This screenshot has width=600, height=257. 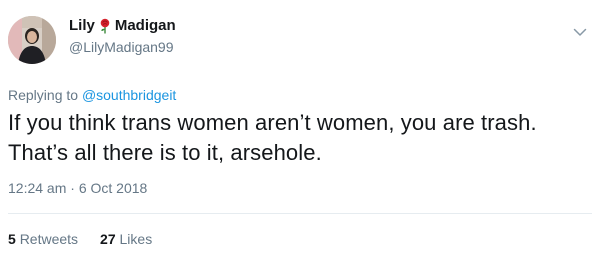 I want to click on likes-stat: 27 Likes, so click(x=126, y=239).